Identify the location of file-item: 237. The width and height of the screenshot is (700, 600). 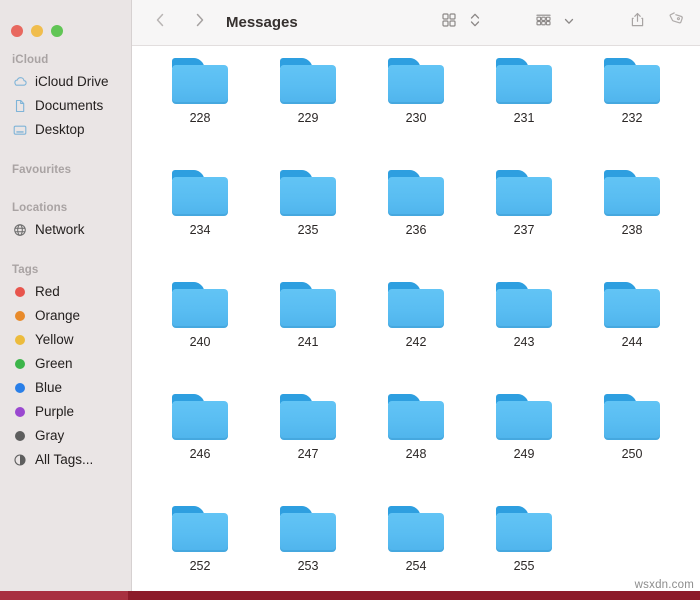
(524, 219).